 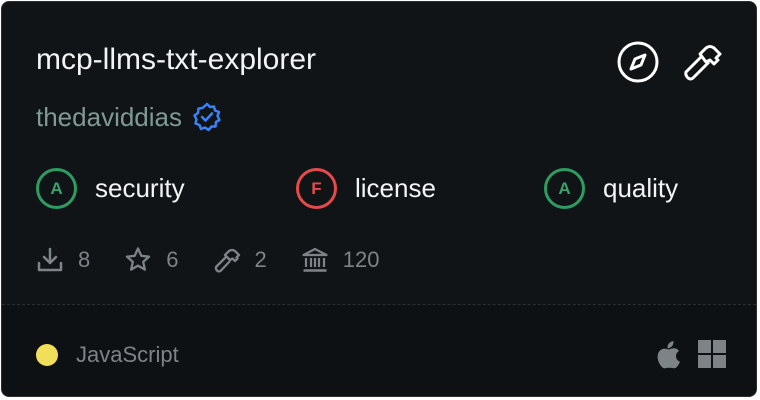 What do you see at coordinates (172, 259) in the screenshot?
I see `stars-count: 6` at bounding box center [172, 259].